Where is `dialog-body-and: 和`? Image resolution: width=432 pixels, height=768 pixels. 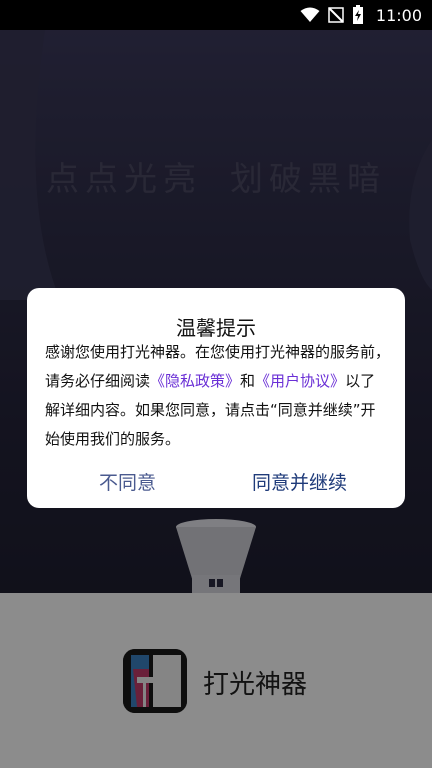
dialog-body-and: 和 is located at coordinates (248, 381).